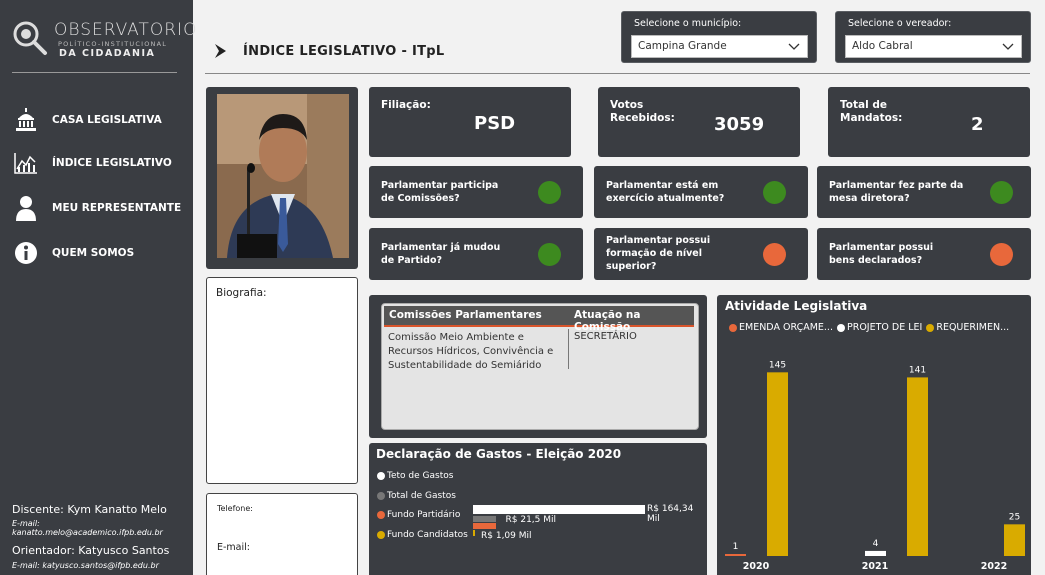 Image resolution: width=1045 pixels, height=575 pixels. I want to click on question-text: bens declarados?, so click(876, 260).